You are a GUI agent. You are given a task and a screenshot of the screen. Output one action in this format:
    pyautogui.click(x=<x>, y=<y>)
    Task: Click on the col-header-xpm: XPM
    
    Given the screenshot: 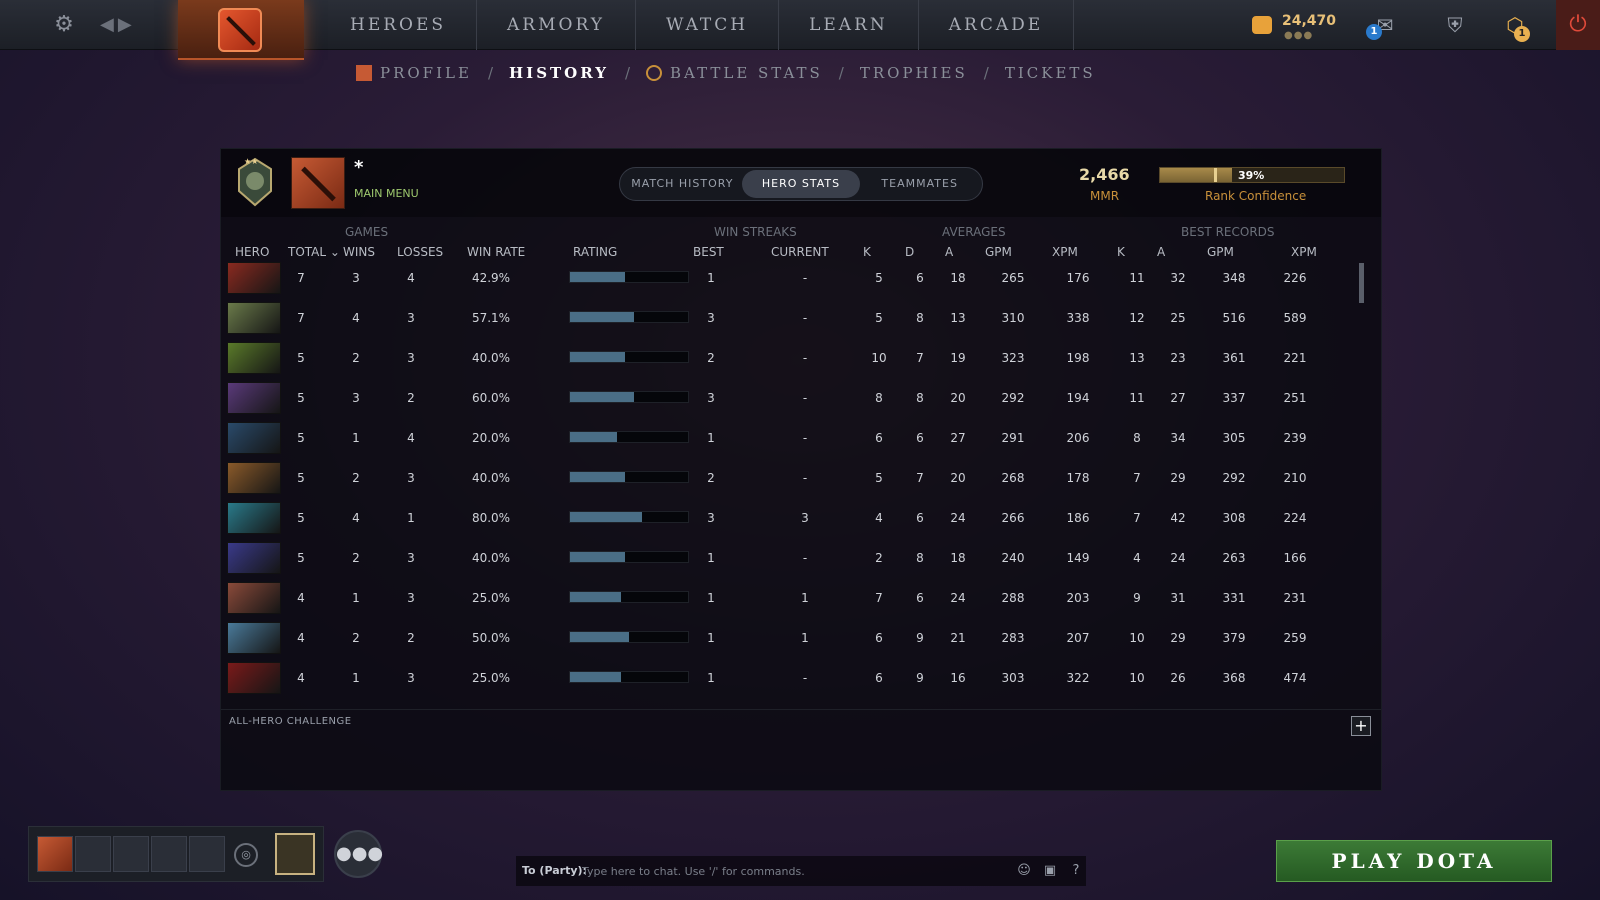 What is the action you would take?
    pyautogui.click(x=1065, y=252)
    